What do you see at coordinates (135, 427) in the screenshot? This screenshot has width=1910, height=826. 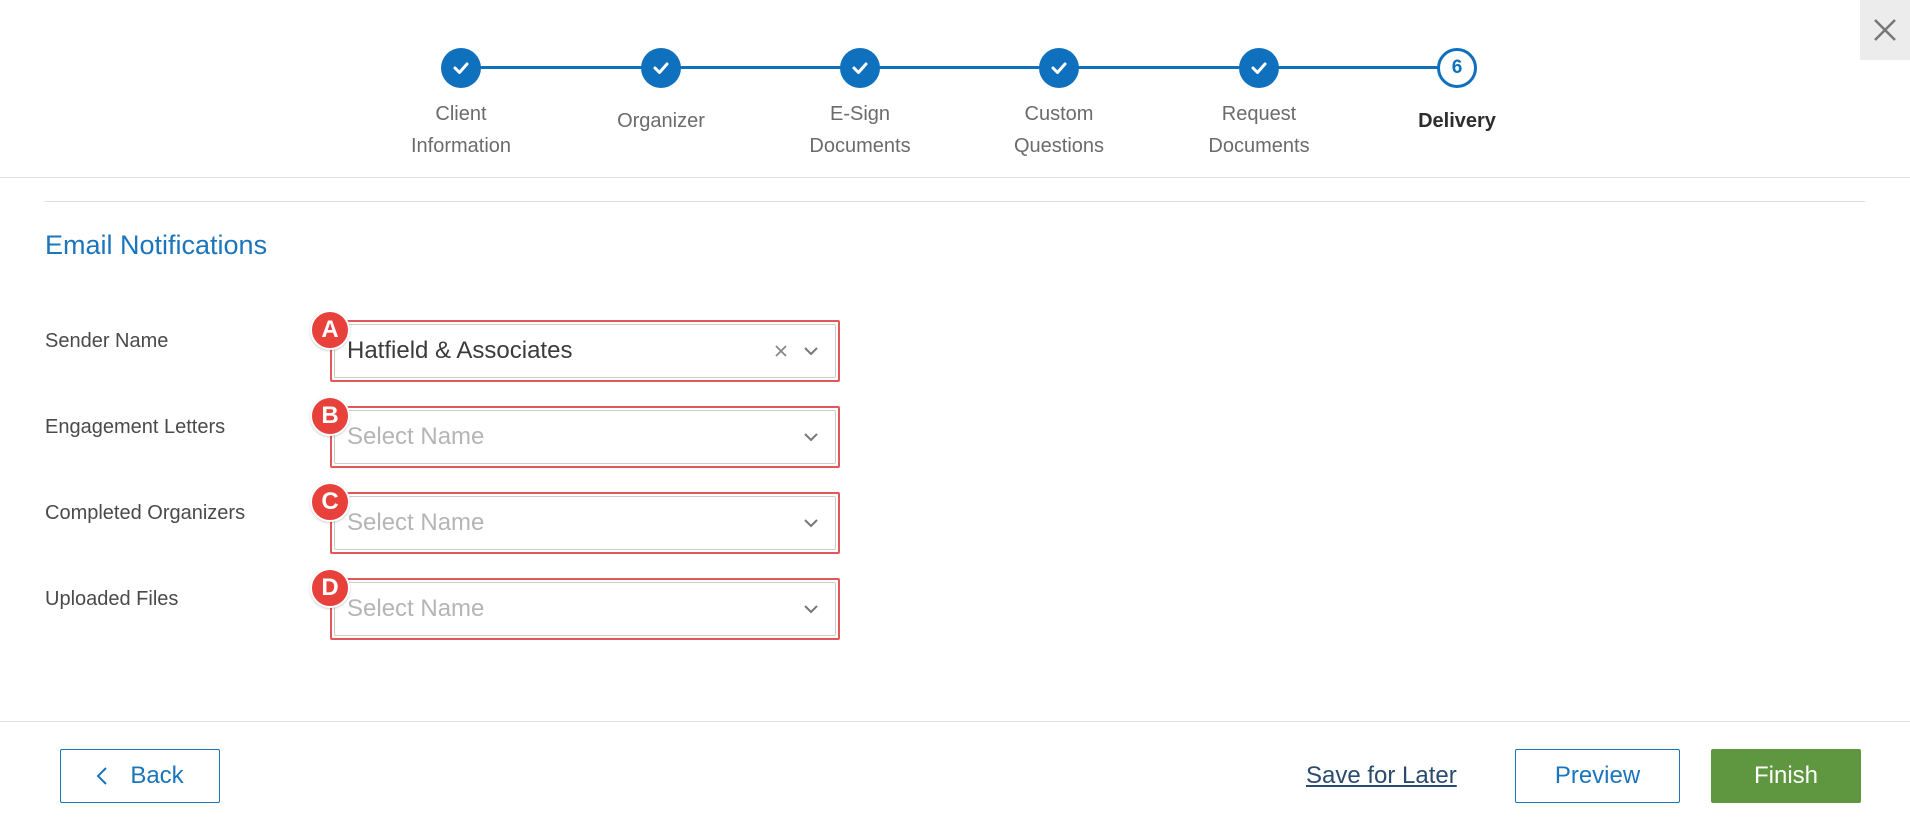 I see `field-label: Engagement Letters` at bounding box center [135, 427].